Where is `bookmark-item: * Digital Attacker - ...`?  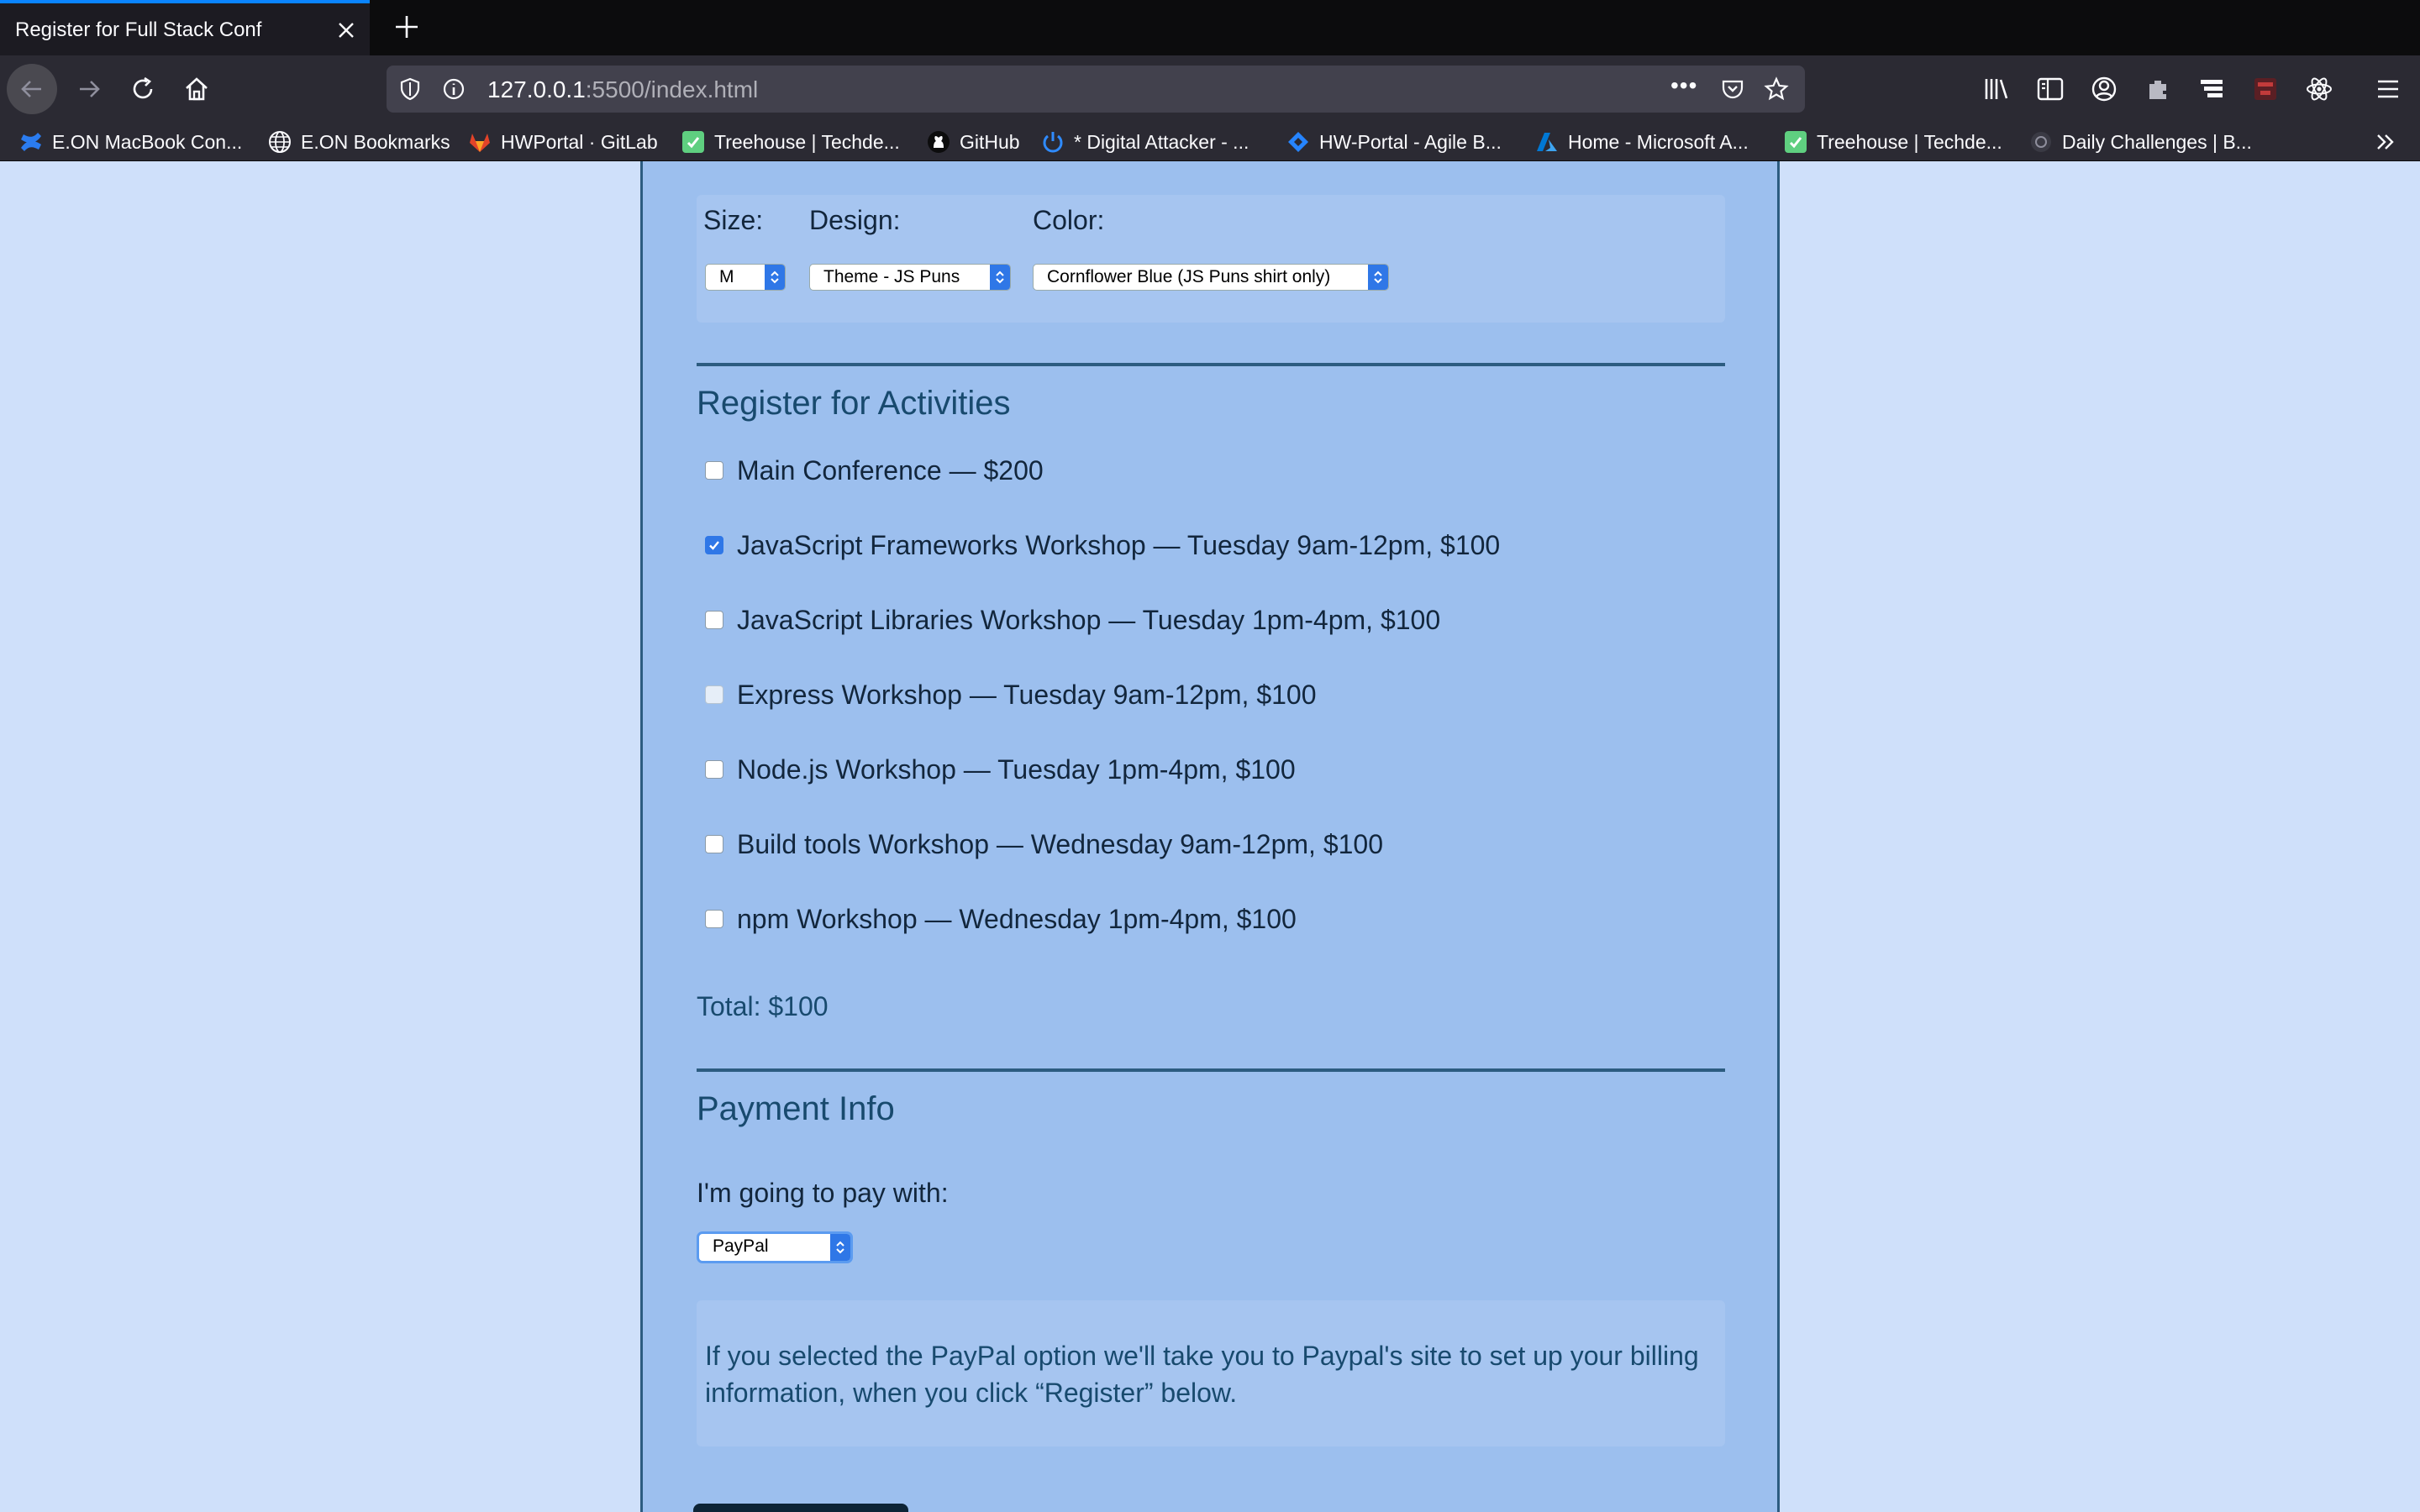 bookmark-item: * Digital Attacker - ... is located at coordinates (1144, 142).